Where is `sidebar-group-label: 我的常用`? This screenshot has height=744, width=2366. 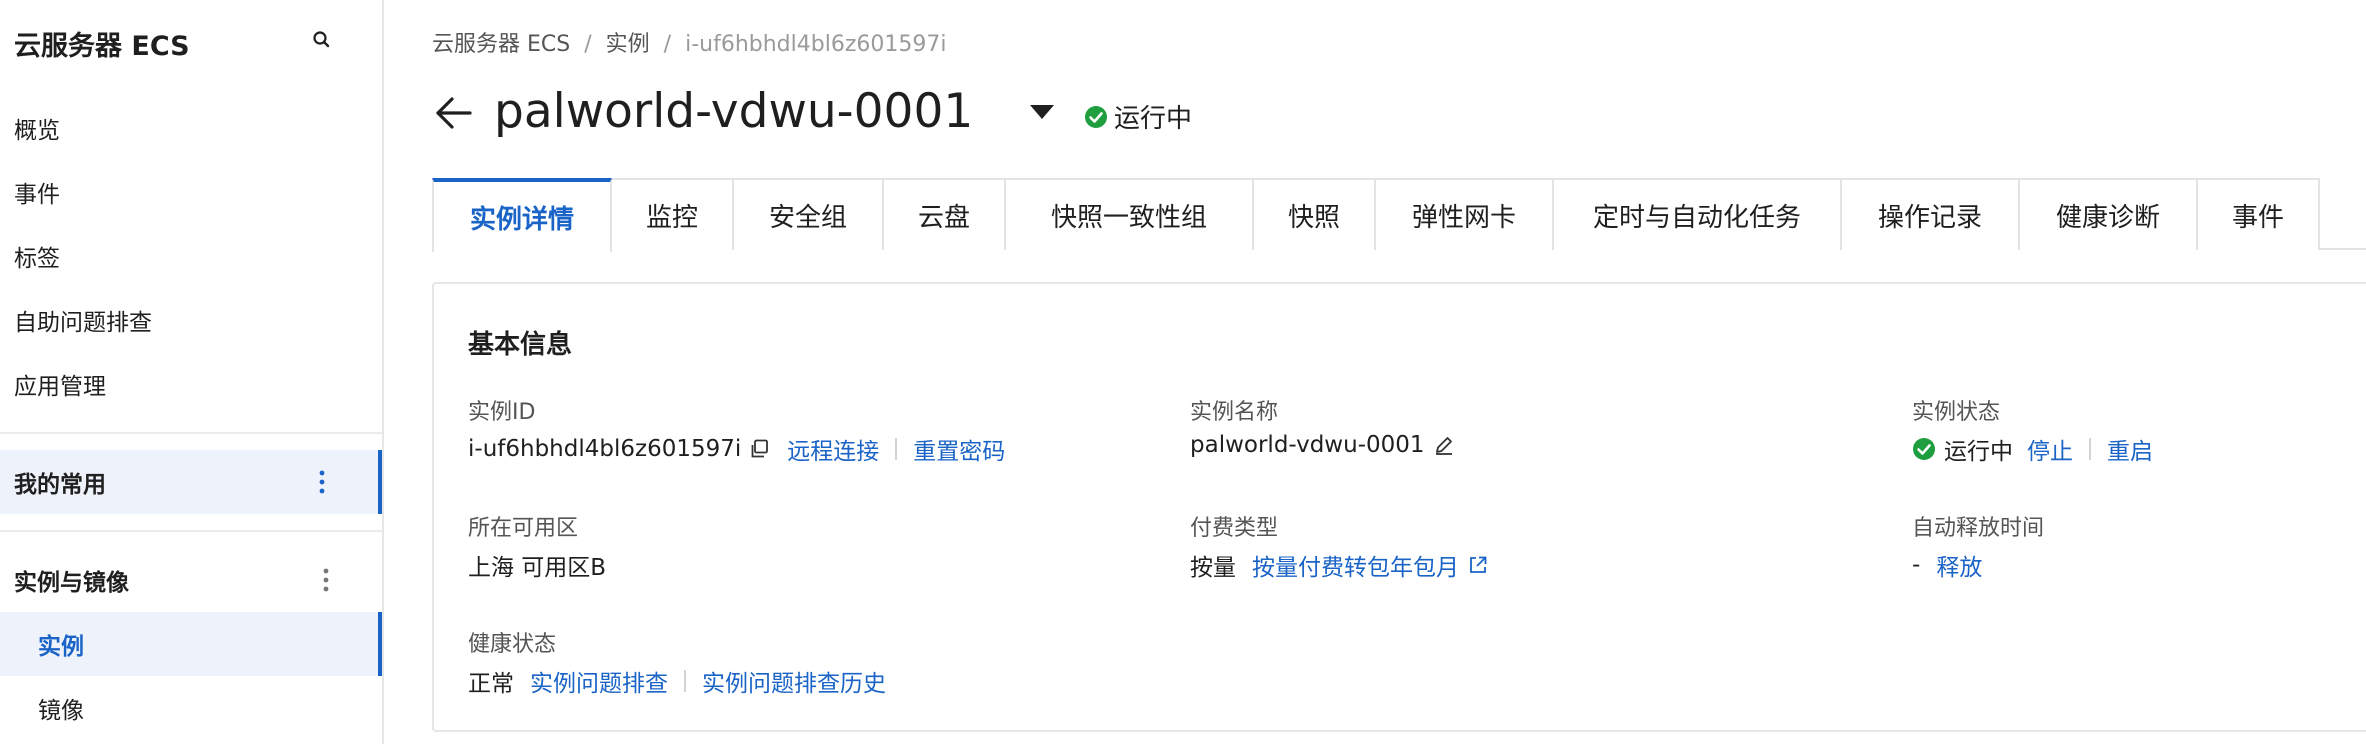 sidebar-group-label: 我的常用 is located at coordinates (60, 485).